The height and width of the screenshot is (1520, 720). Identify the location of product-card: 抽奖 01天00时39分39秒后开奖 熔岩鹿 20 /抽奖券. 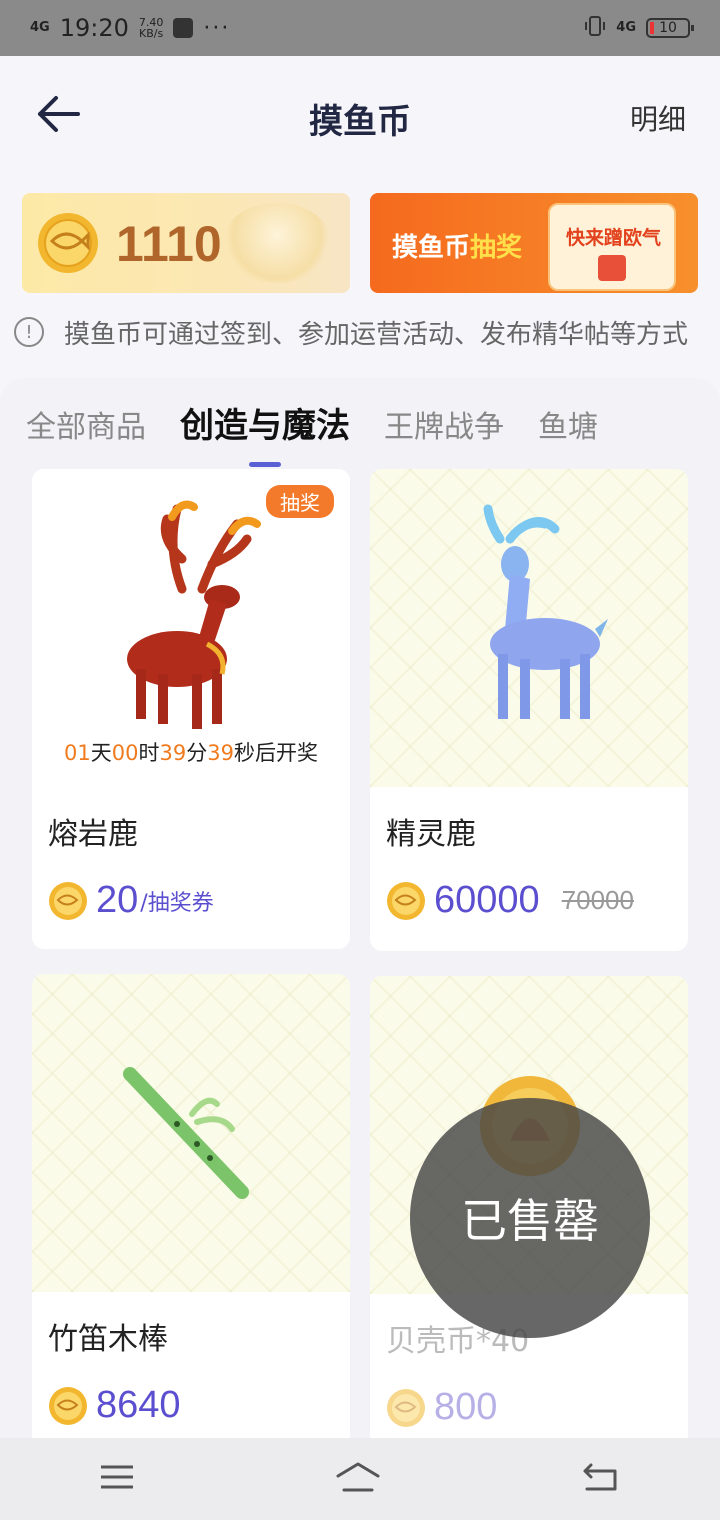
(191, 709).